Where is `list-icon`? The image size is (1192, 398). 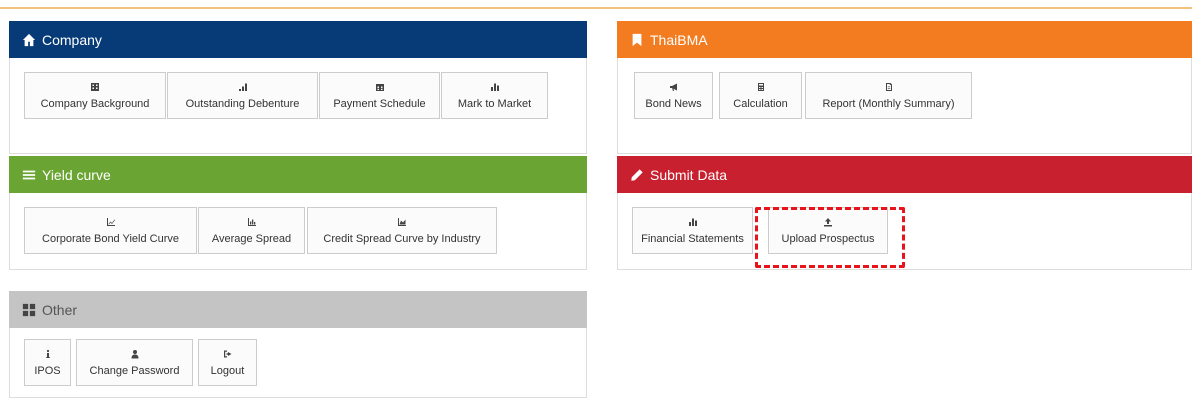
list-icon is located at coordinates (29, 175).